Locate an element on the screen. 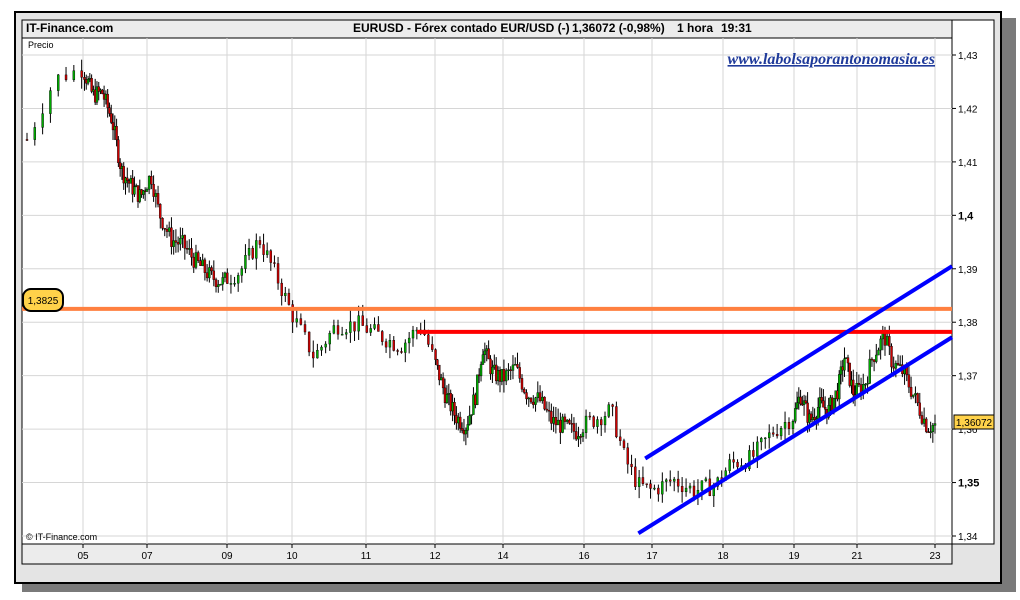  y-tick-label: 1,38 is located at coordinates (968, 323).